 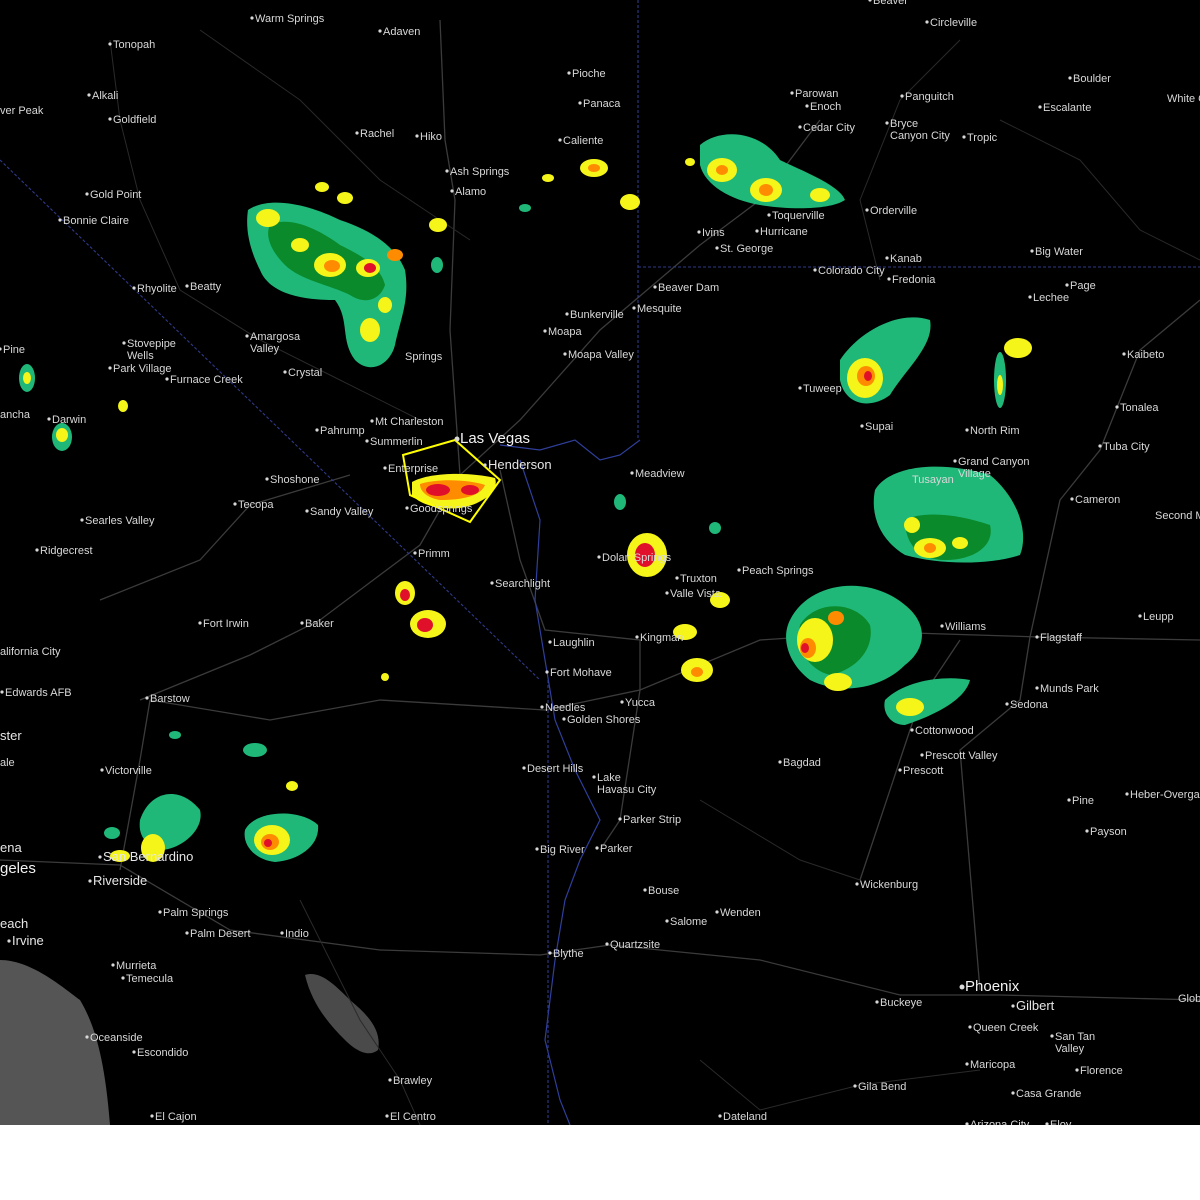 What do you see at coordinates (857, 884) in the screenshot?
I see `place-marker-wickenburg` at bounding box center [857, 884].